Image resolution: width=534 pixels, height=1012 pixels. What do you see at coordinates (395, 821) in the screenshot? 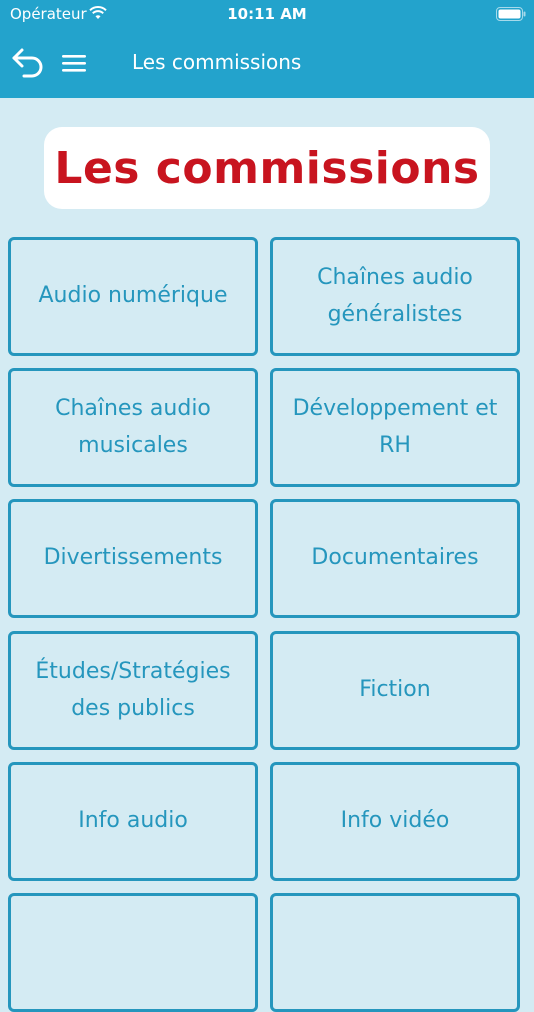
I see `commission-tile: Info vidéo` at bounding box center [395, 821].